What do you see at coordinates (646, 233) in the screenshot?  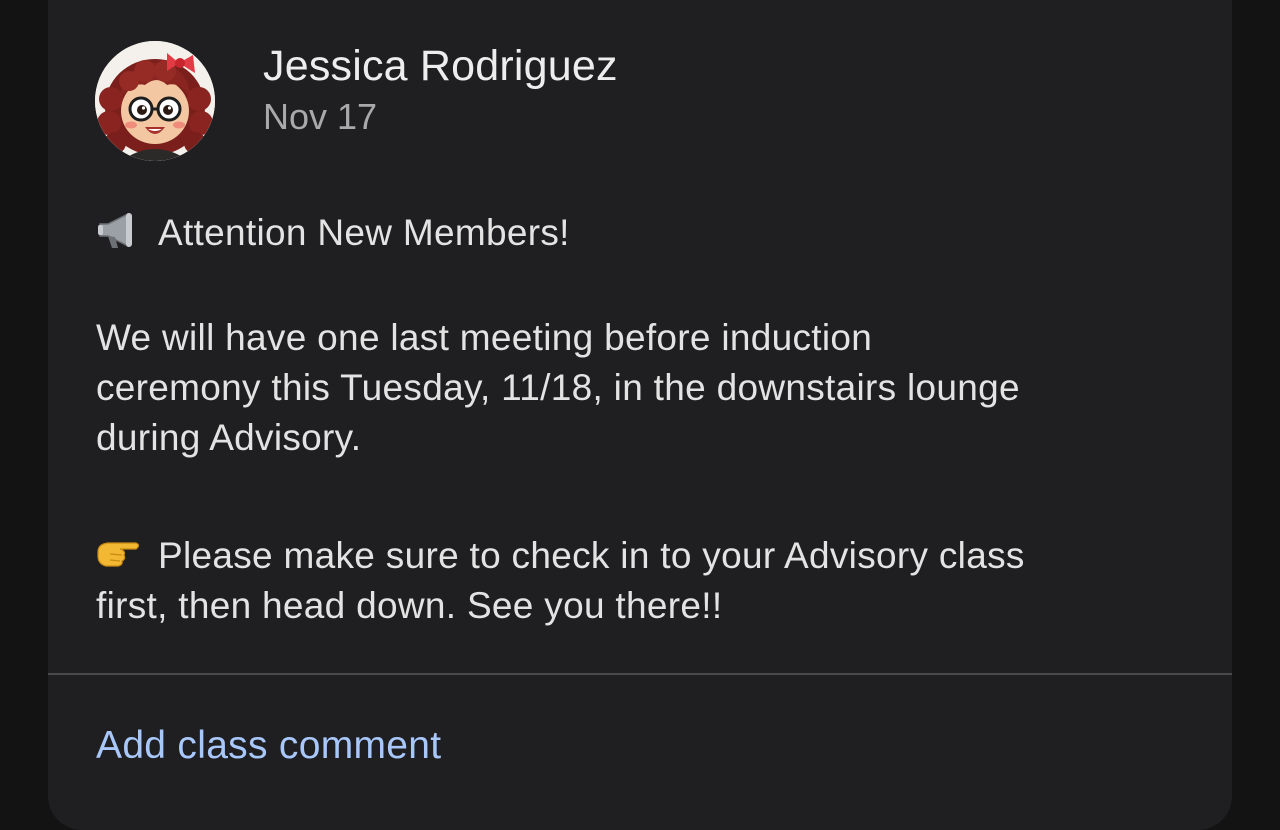 I see `post-headline-line: Attention New Members!` at bounding box center [646, 233].